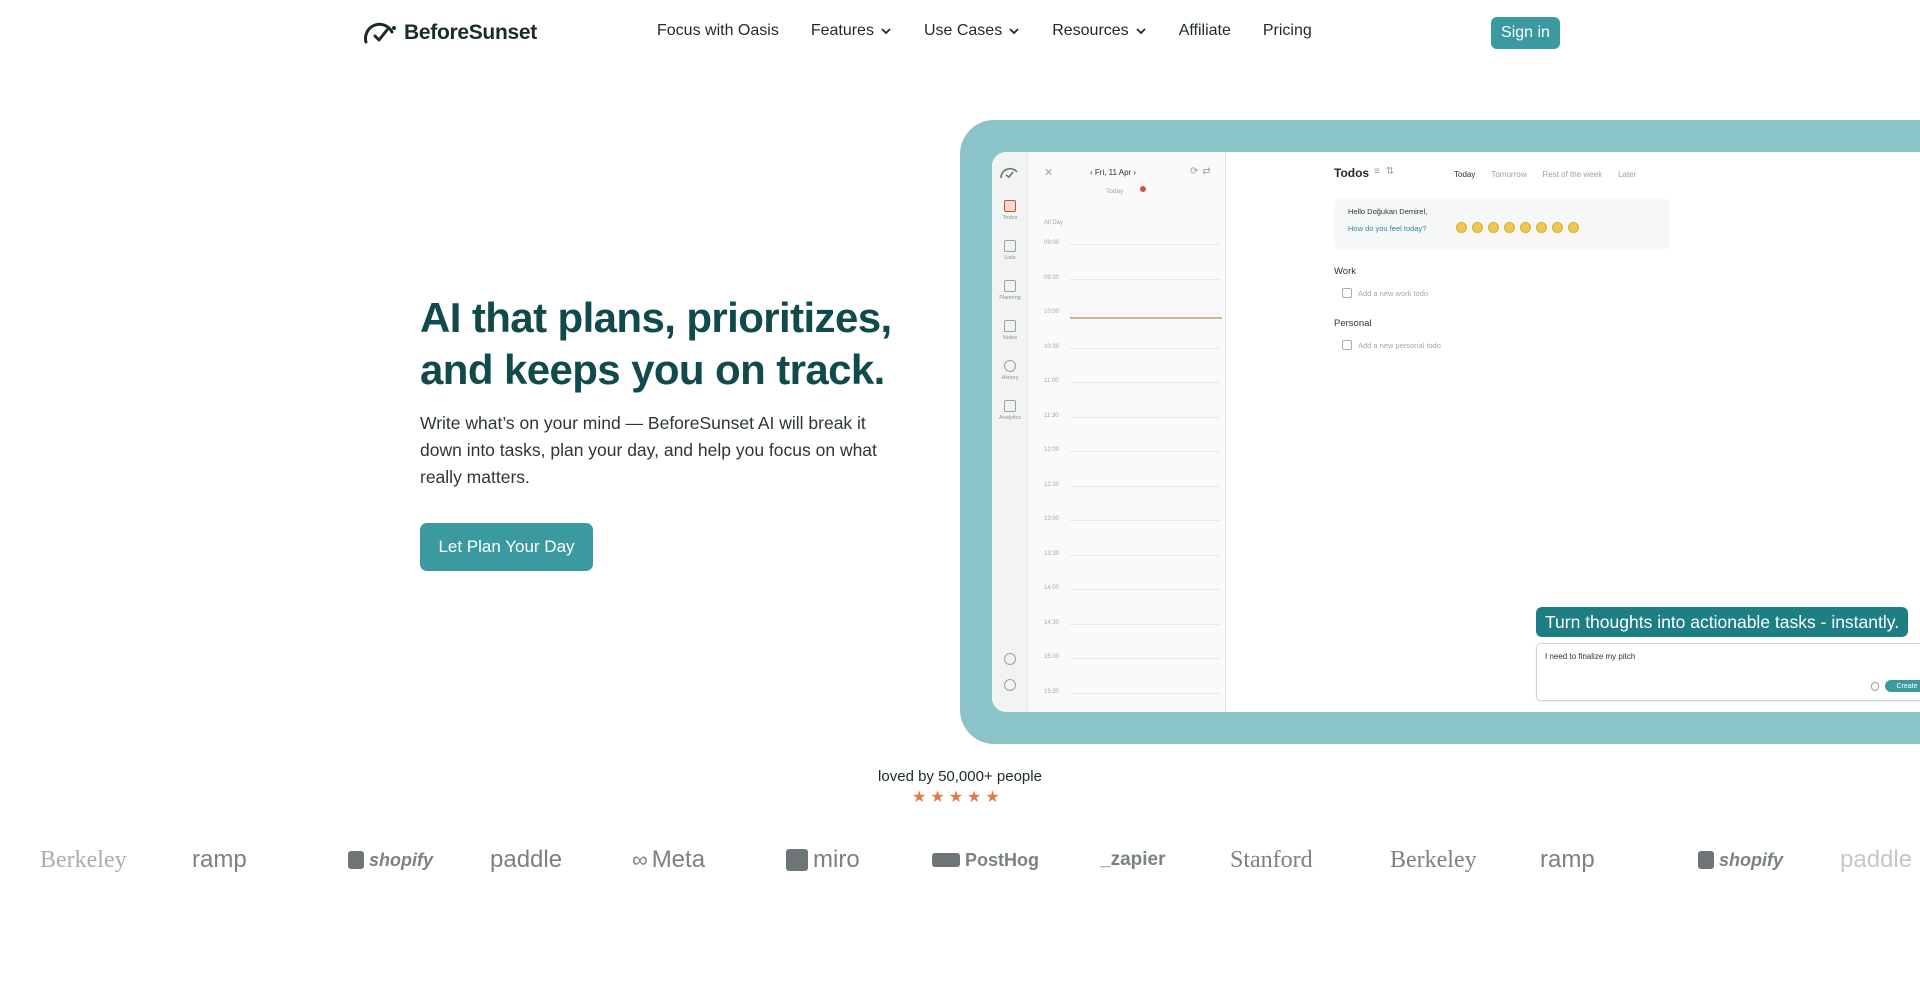 The height and width of the screenshot is (1000, 1920). Describe the element at coordinates (1010, 659) in the screenshot. I see `help-icon` at that location.